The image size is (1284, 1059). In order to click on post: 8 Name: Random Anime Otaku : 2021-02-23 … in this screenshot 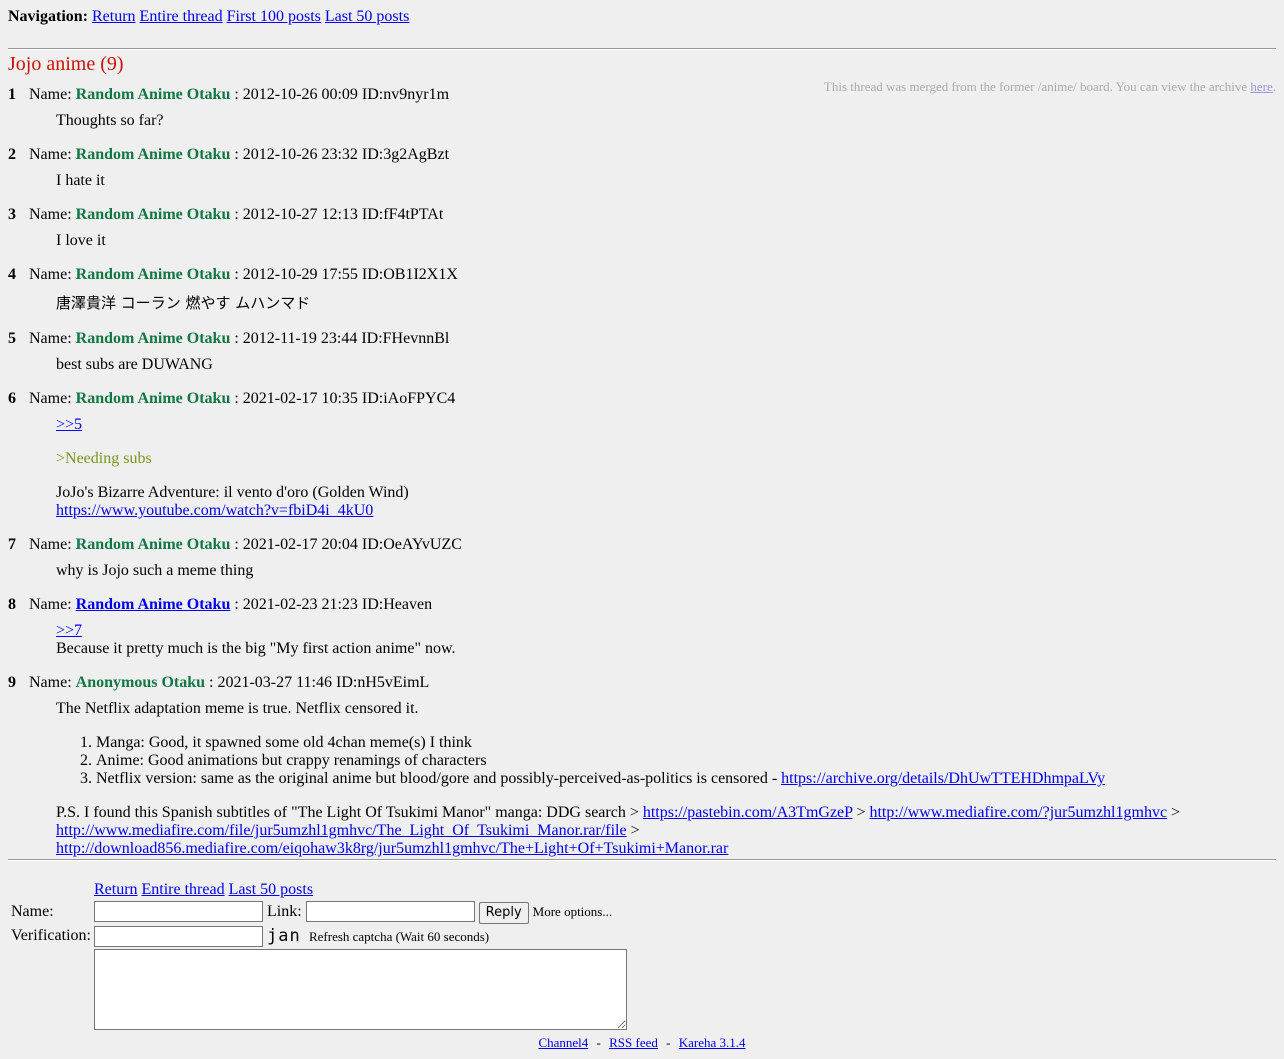, I will do `click(642, 627)`.